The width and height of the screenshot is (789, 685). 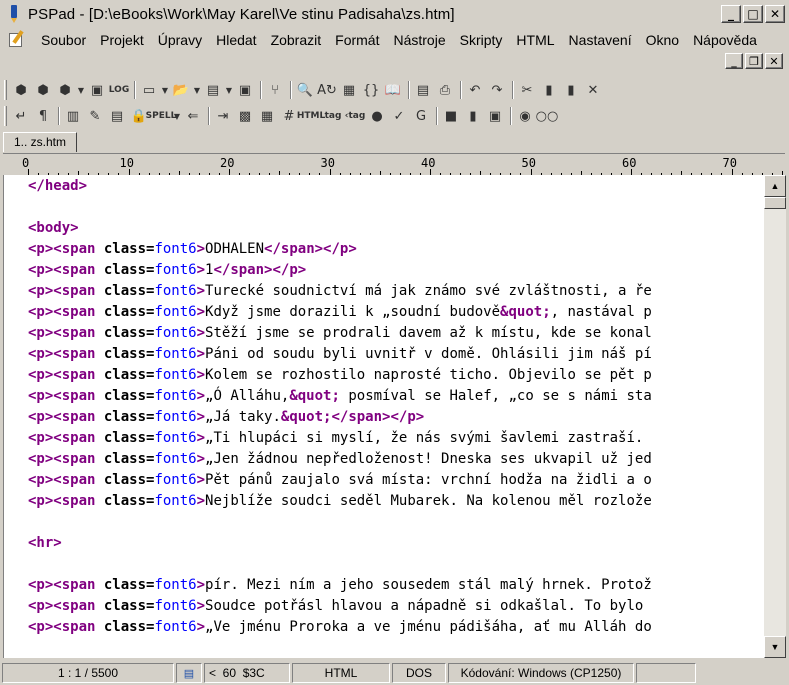 I want to click on google-icon: G, so click(x=421, y=116).